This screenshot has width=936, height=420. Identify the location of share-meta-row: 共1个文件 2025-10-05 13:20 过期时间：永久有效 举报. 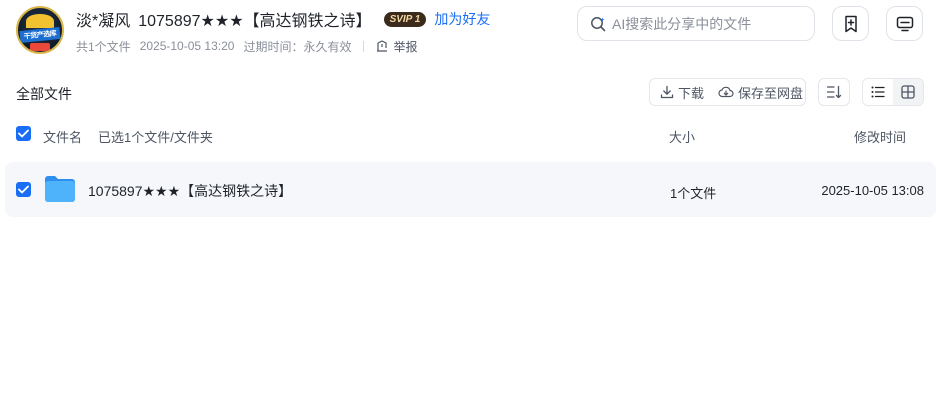
(246, 46).